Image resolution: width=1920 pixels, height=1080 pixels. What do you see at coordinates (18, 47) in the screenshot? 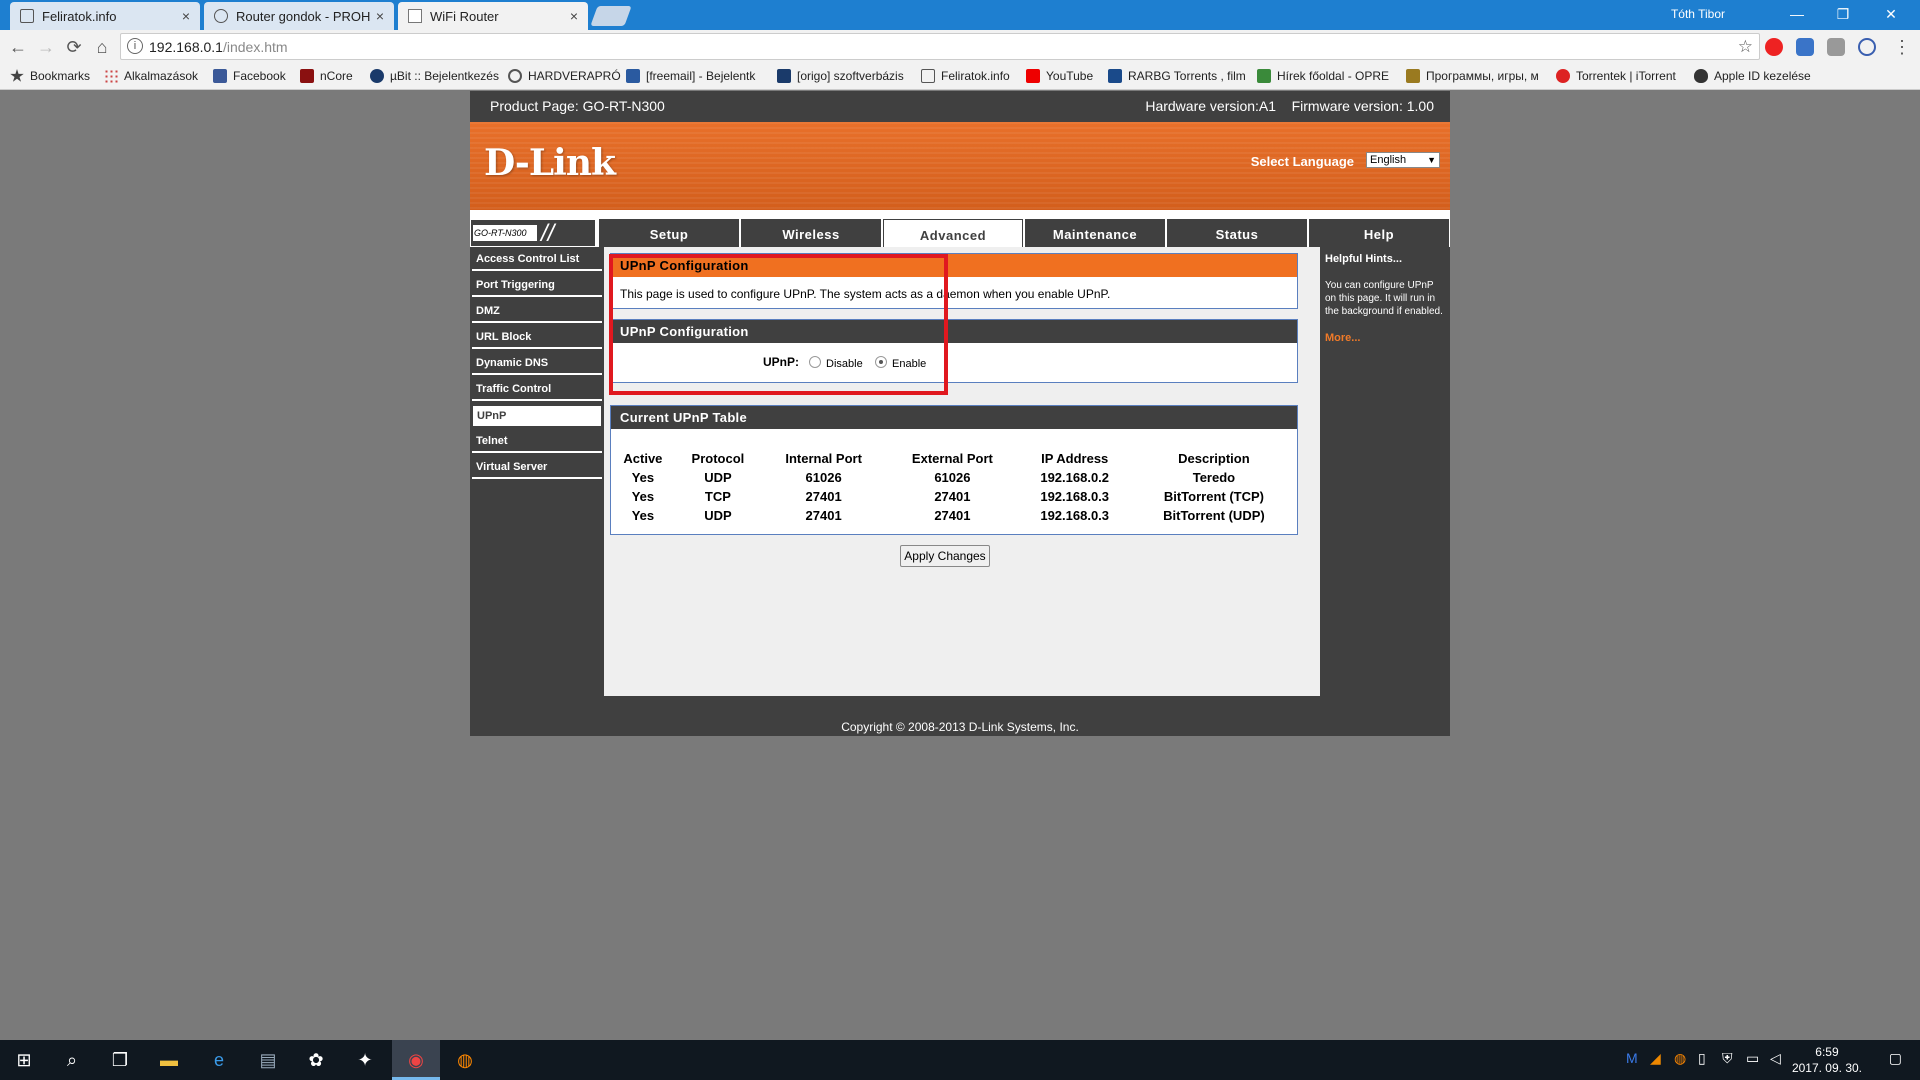
I see `back-icon: ←` at bounding box center [18, 47].